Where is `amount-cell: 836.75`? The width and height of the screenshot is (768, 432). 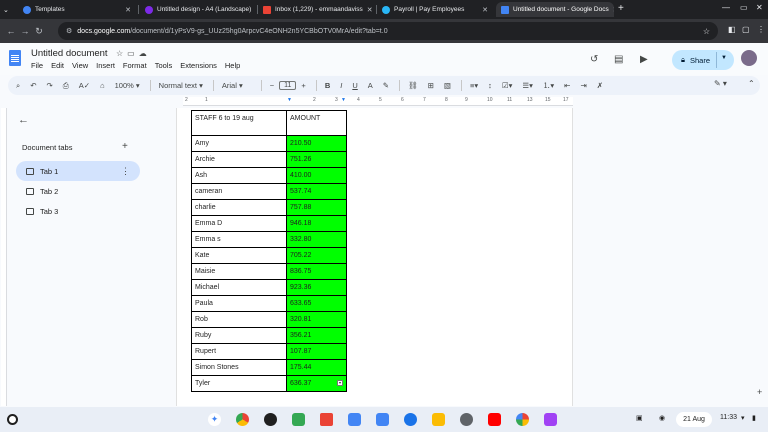 amount-cell: 836.75 is located at coordinates (316, 271).